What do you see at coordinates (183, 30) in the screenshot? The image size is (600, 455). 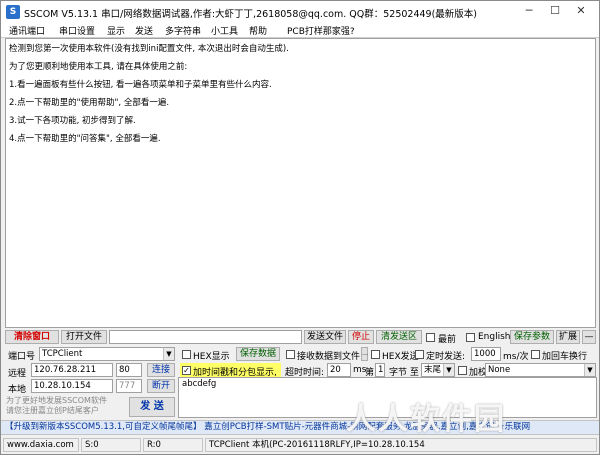 I see `menu-multi-string: 多字符串` at bounding box center [183, 30].